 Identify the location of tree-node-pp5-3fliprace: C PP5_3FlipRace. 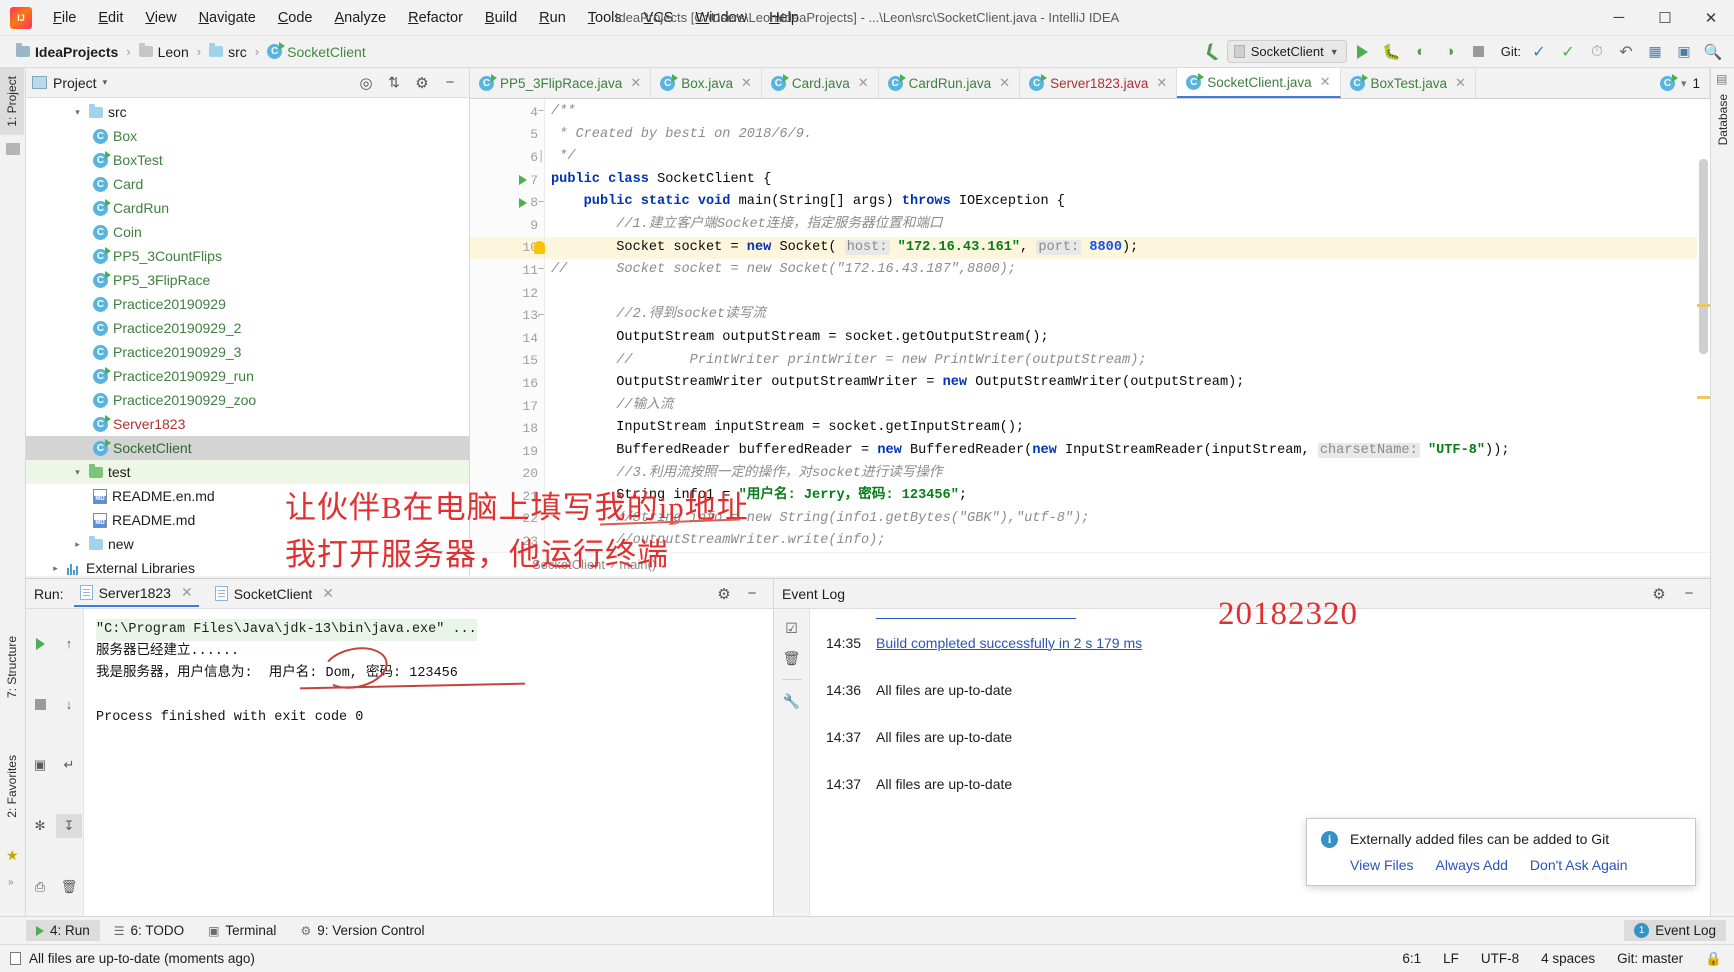
(247, 280).